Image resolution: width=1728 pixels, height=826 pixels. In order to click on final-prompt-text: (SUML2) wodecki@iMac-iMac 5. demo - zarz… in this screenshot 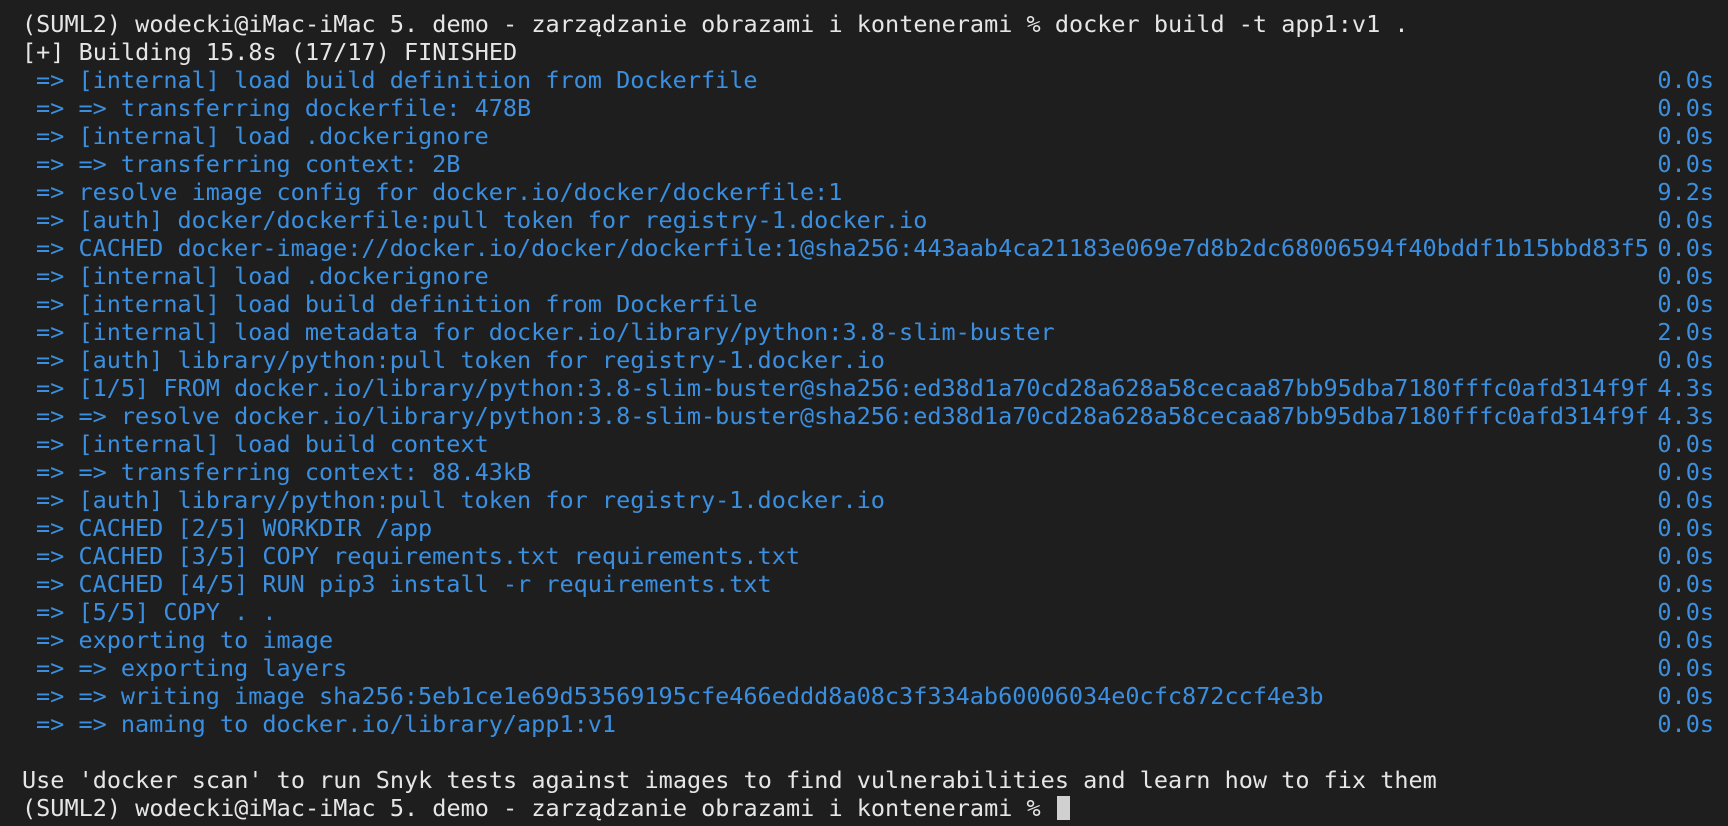, I will do `click(538, 808)`.